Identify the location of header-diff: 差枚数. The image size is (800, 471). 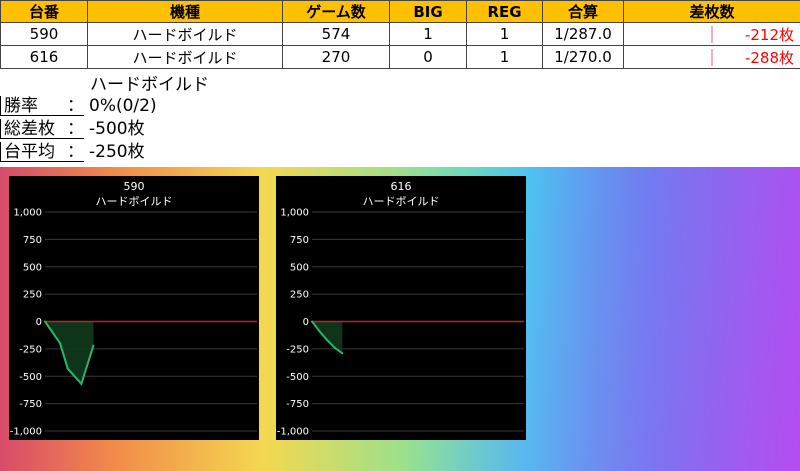
(711, 11).